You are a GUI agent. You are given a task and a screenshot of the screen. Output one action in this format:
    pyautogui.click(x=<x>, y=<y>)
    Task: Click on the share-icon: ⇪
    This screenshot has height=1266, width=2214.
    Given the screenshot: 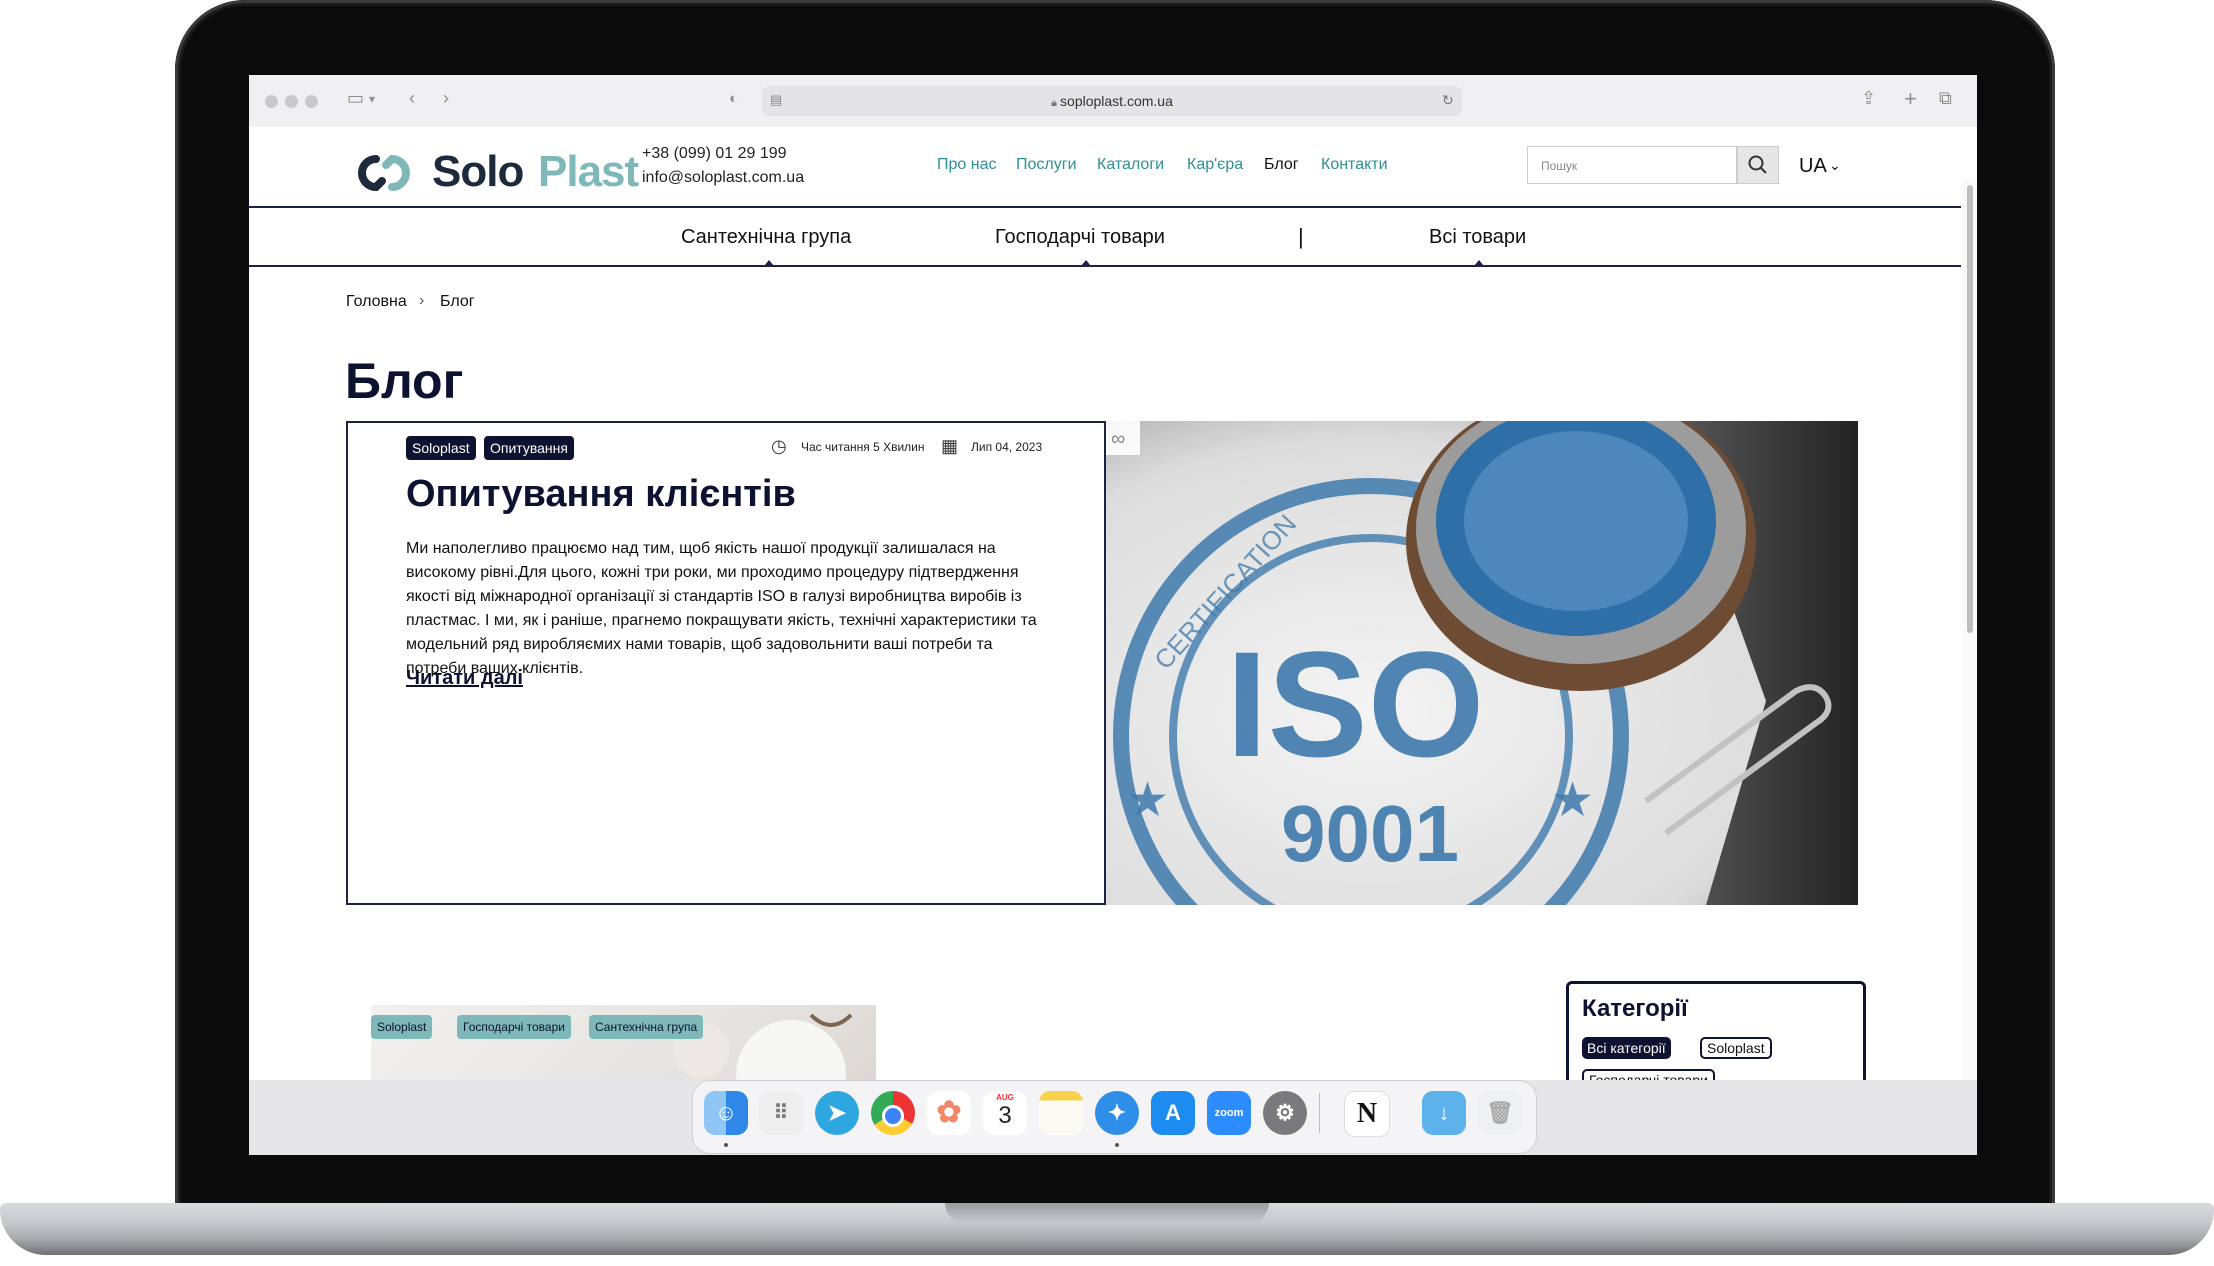 What is the action you would take?
    pyautogui.click(x=1868, y=98)
    